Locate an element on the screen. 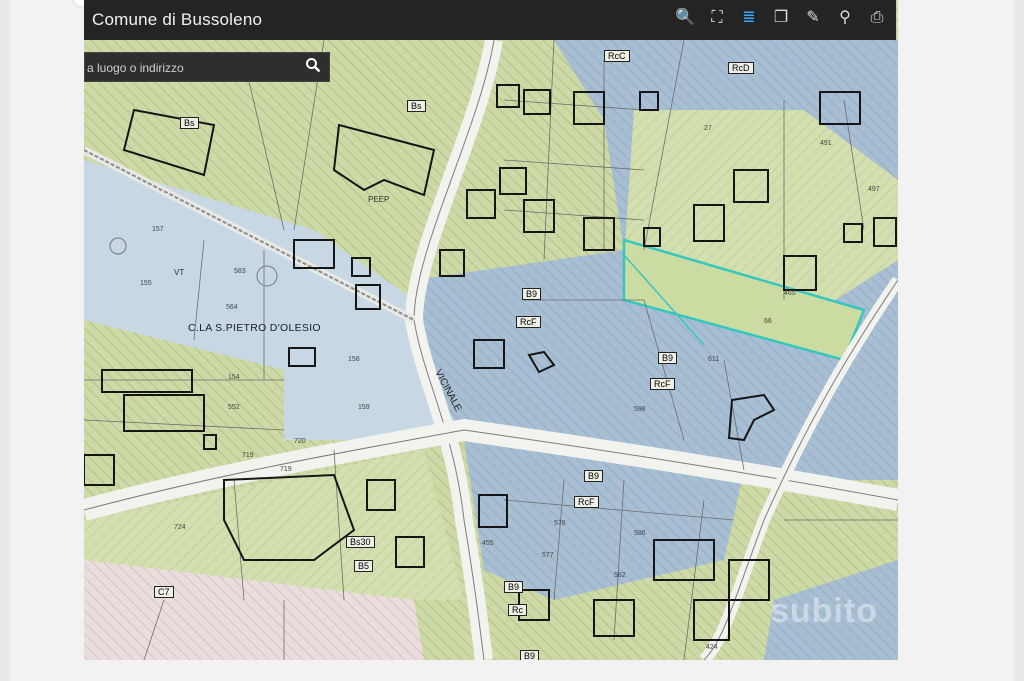 Image resolution: width=1024 pixels, height=681 pixels. parcel-number: 578 is located at coordinates (560, 523).